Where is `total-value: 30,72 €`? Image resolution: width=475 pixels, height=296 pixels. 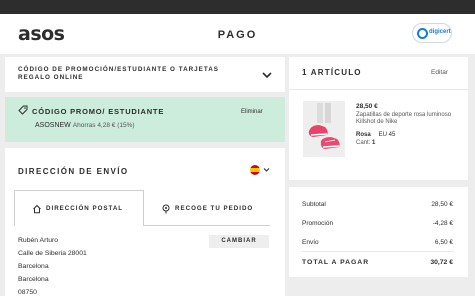 total-value: 30,72 € is located at coordinates (441, 262).